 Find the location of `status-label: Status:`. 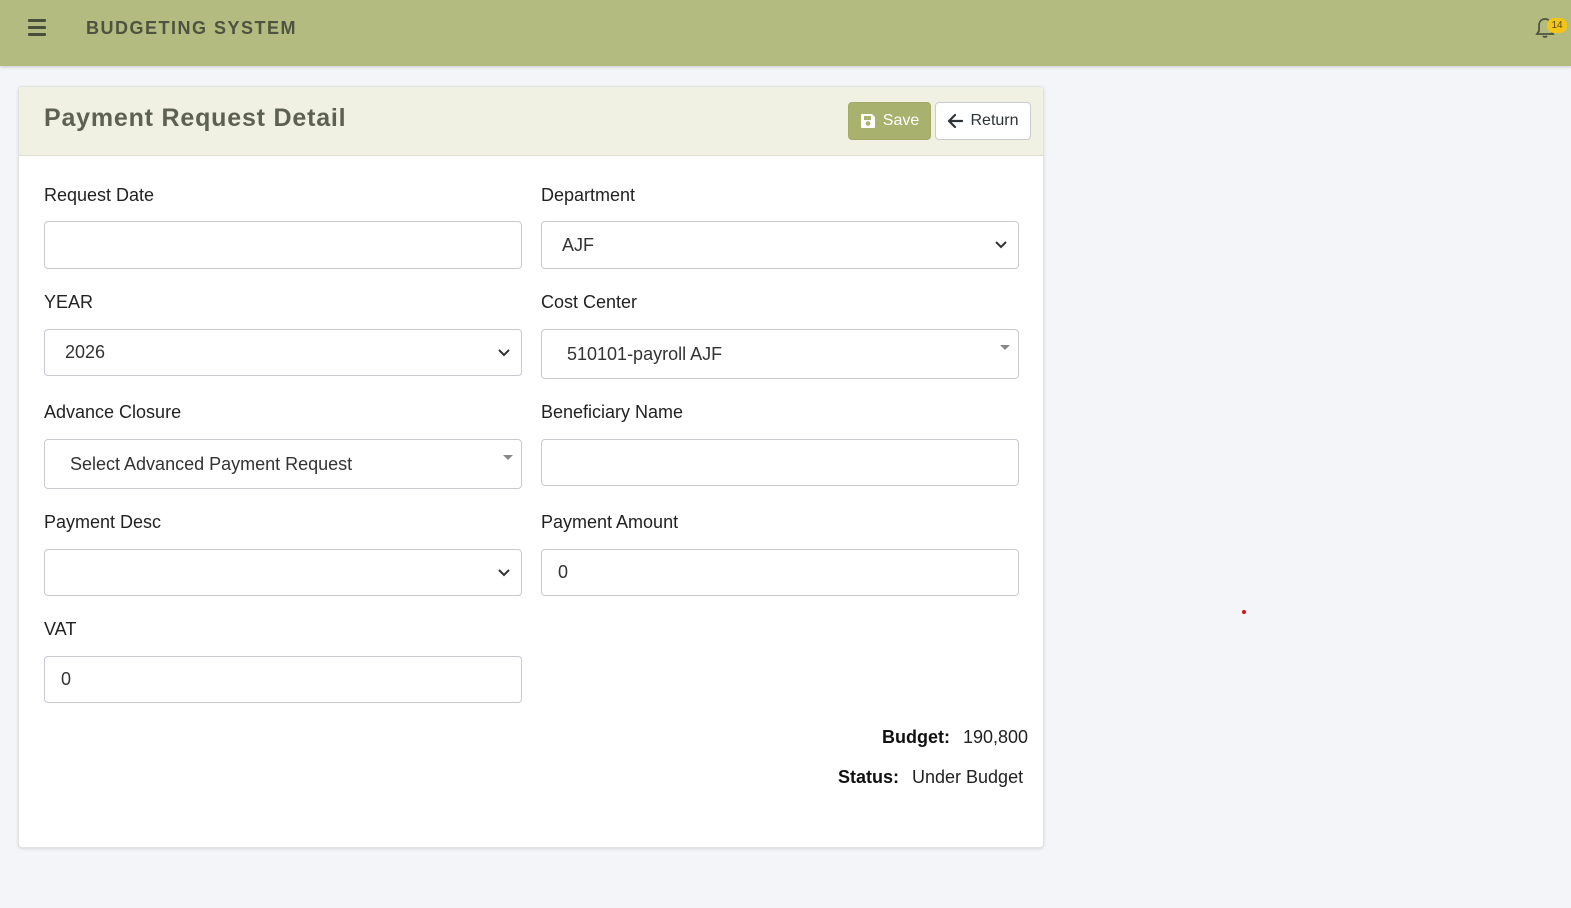

status-label: Status: is located at coordinates (869, 777).